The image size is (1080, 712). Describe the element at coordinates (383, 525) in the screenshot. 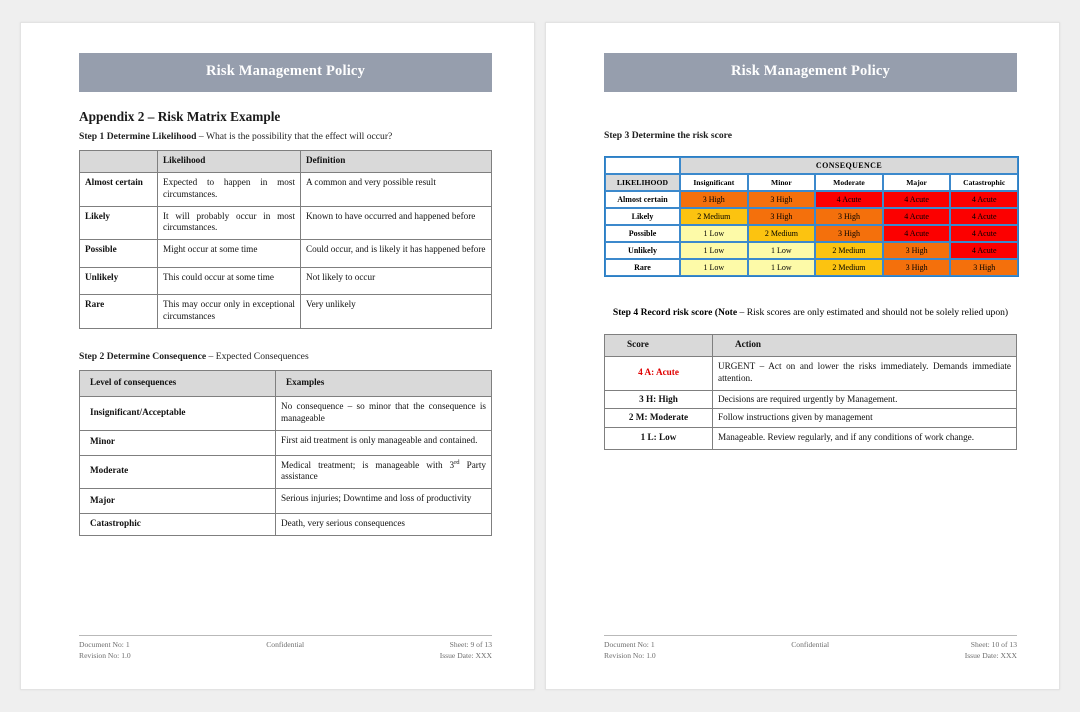

I see `consequence-example: Death, very serious consequences` at that location.